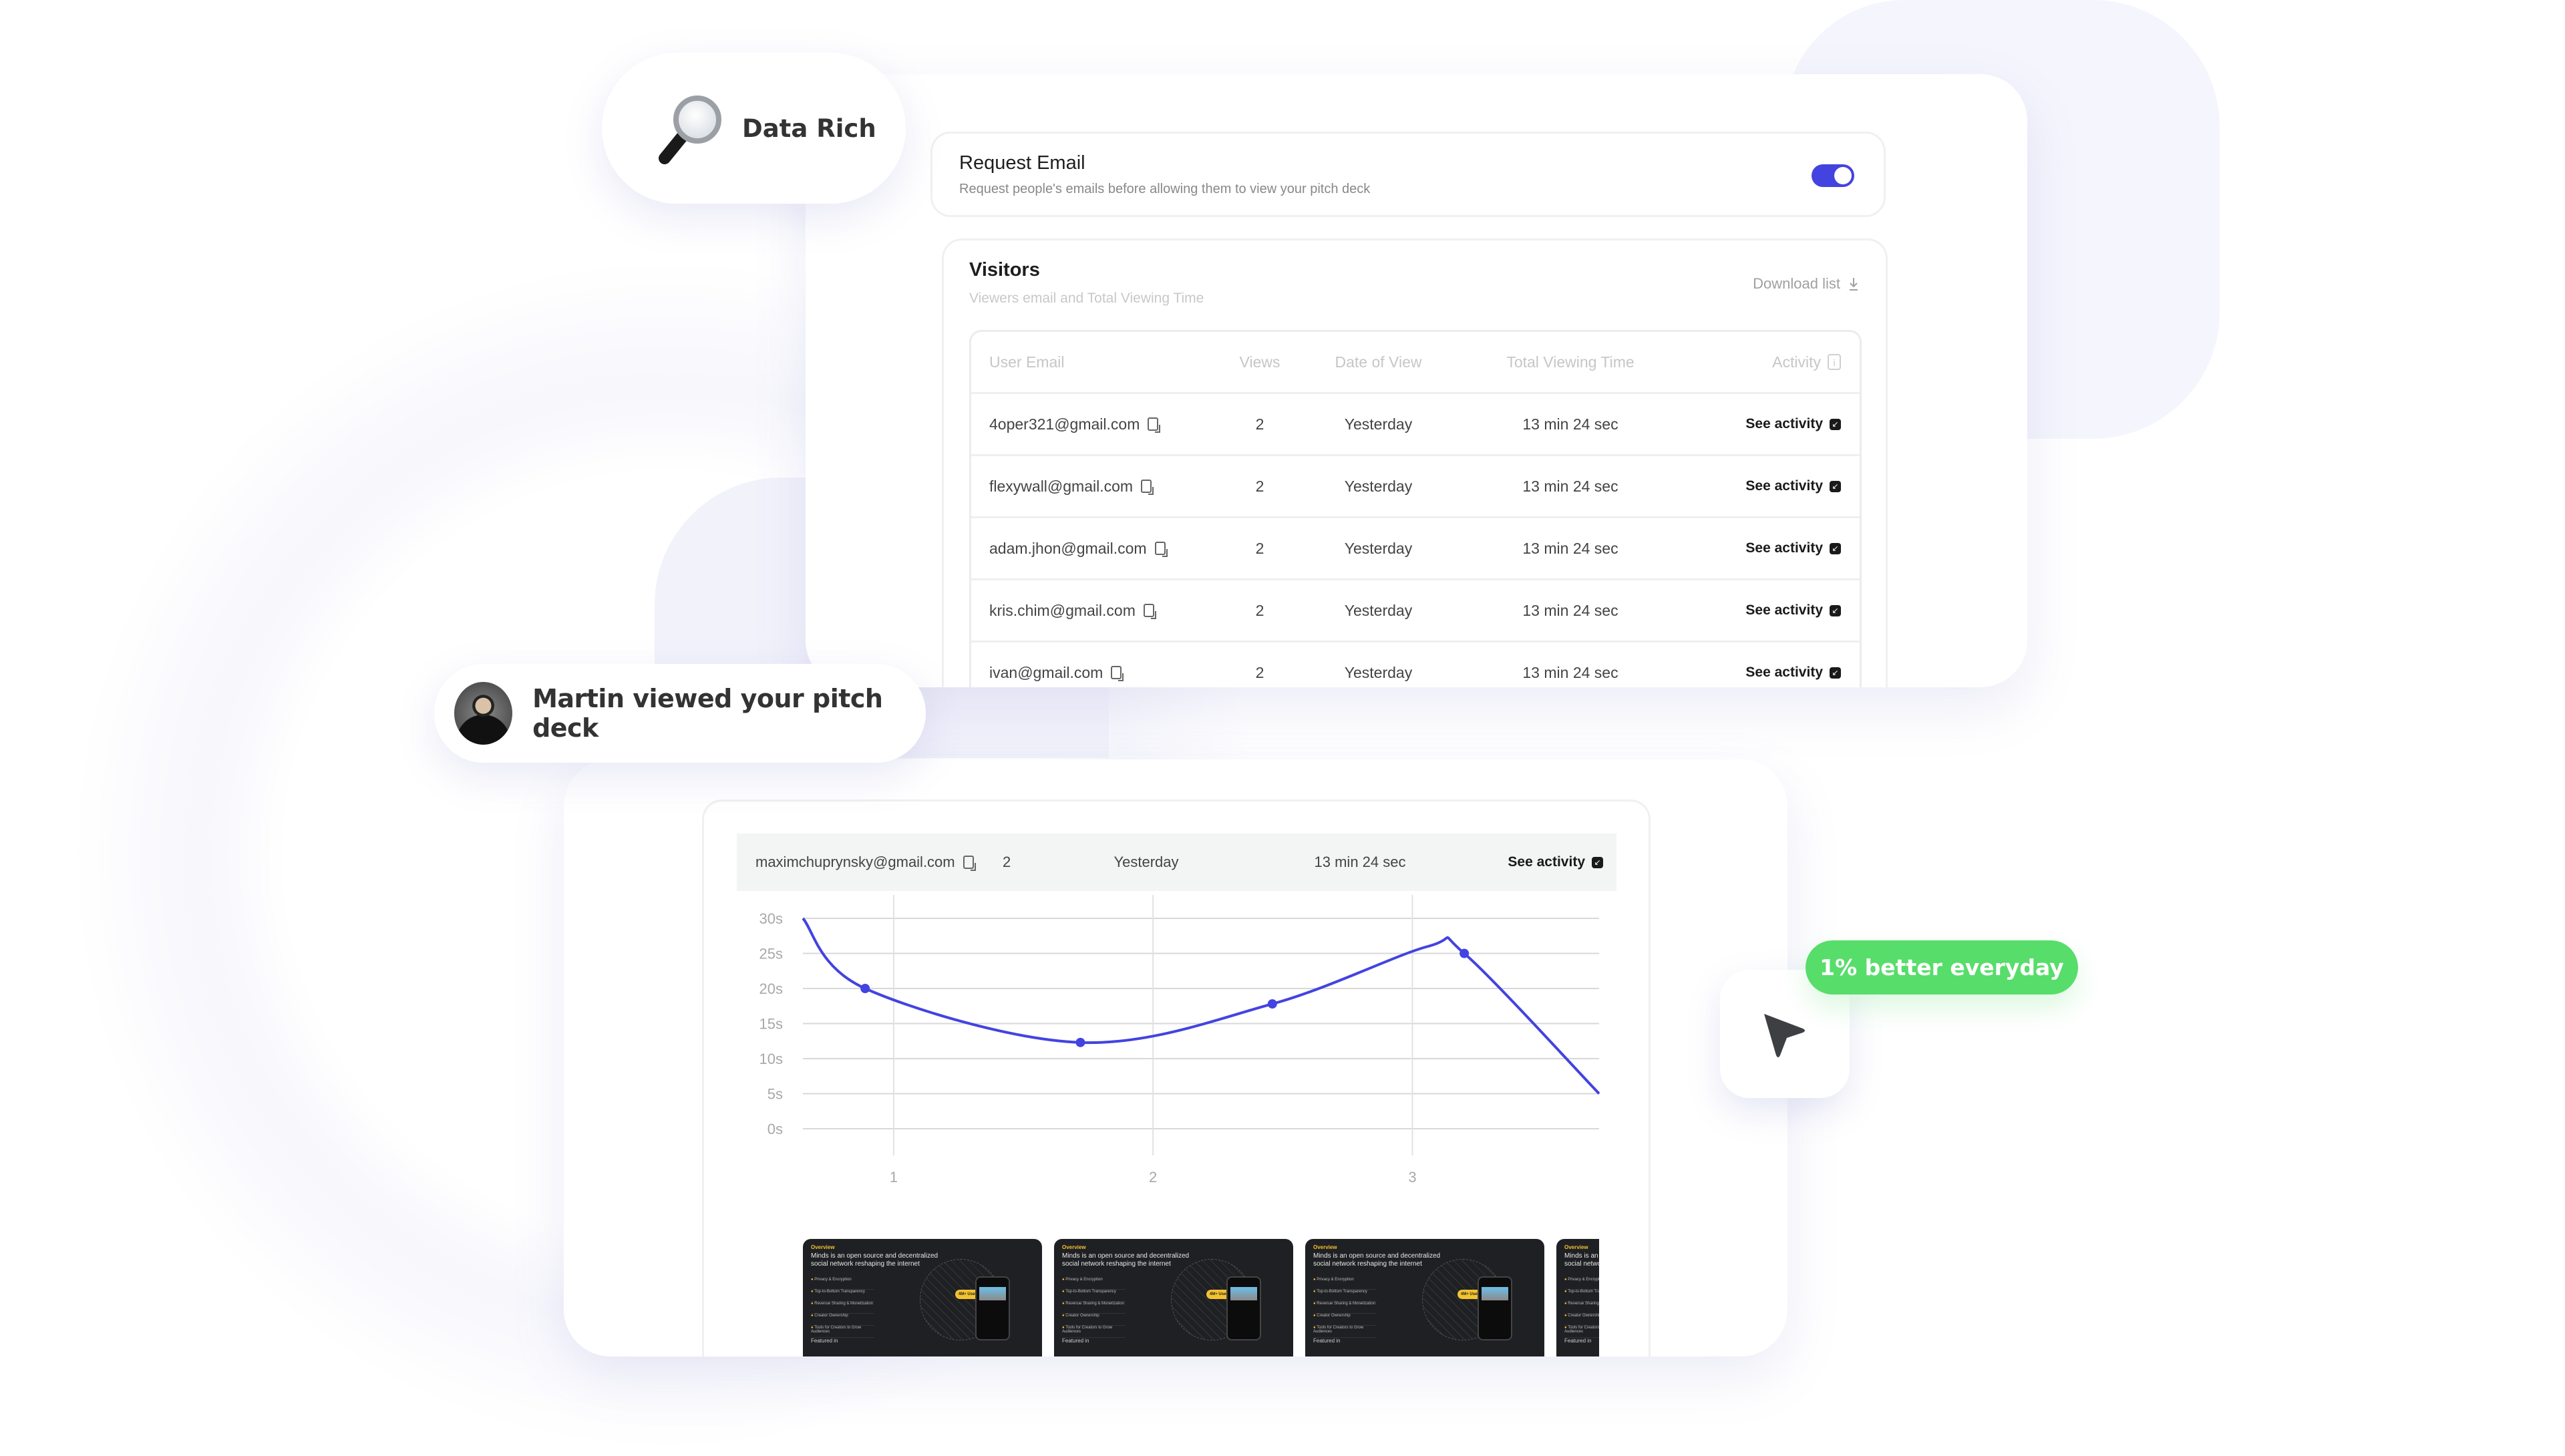 Image resolution: width=2565 pixels, height=1456 pixels. Describe the element at coordinates (1064, 424) in the screenshot. I see `row-email: 4oper321@gmail.com` at that location.